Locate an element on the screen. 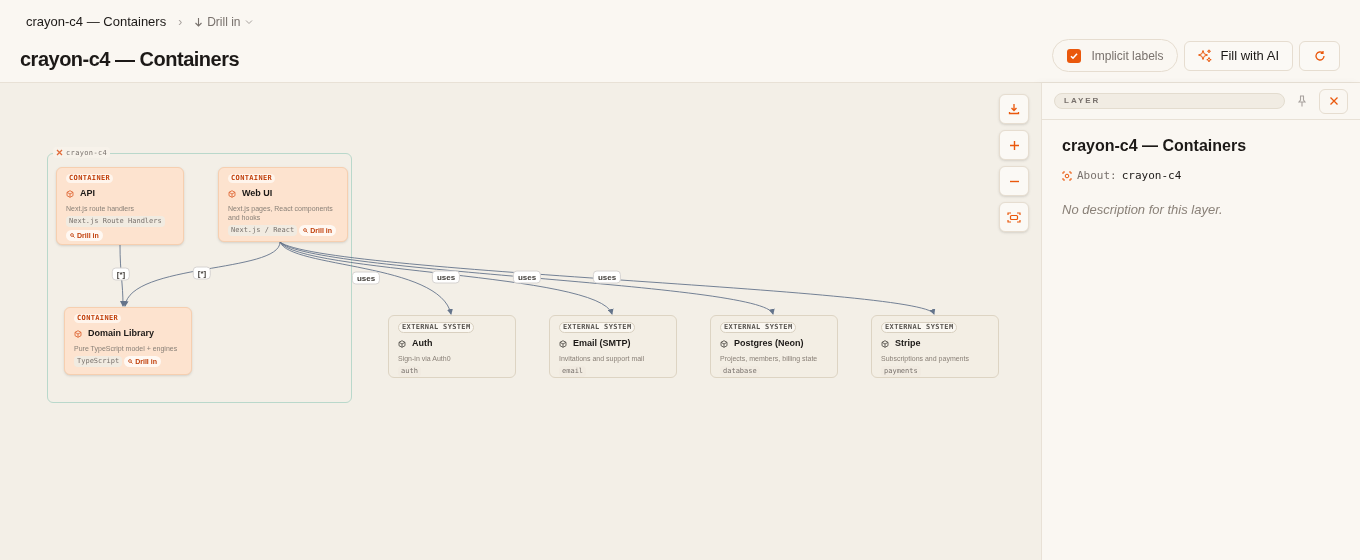 This screenshot has height=560, width=1360. target-icon is located at coordinates (1067, 176).